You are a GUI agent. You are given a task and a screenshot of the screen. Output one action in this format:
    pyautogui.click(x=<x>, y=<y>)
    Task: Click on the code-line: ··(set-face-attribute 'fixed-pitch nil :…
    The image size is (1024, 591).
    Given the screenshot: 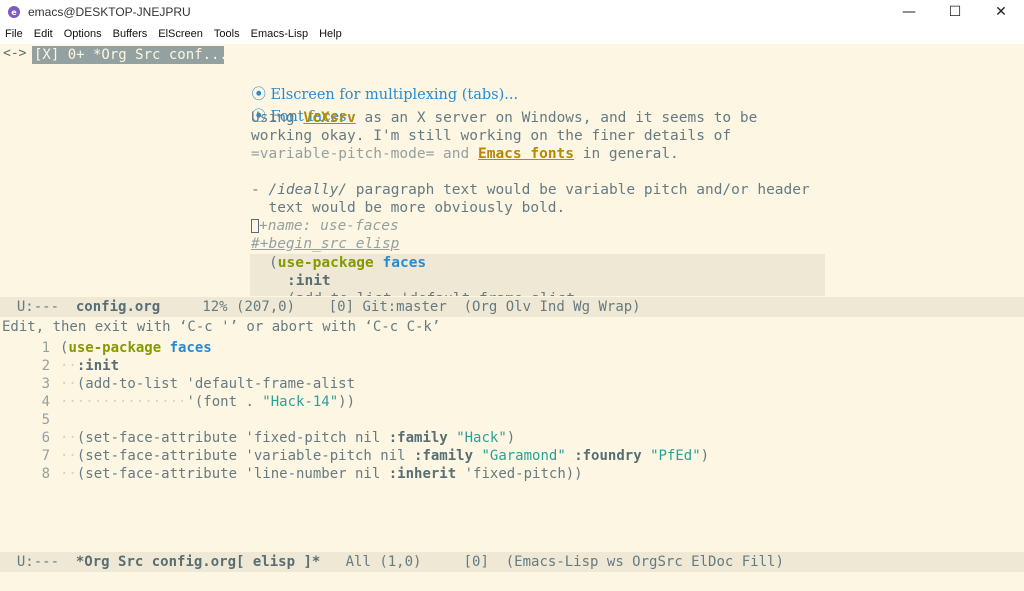 What is the action you would take?
    pyautogui.click(x=288, y=438)
    